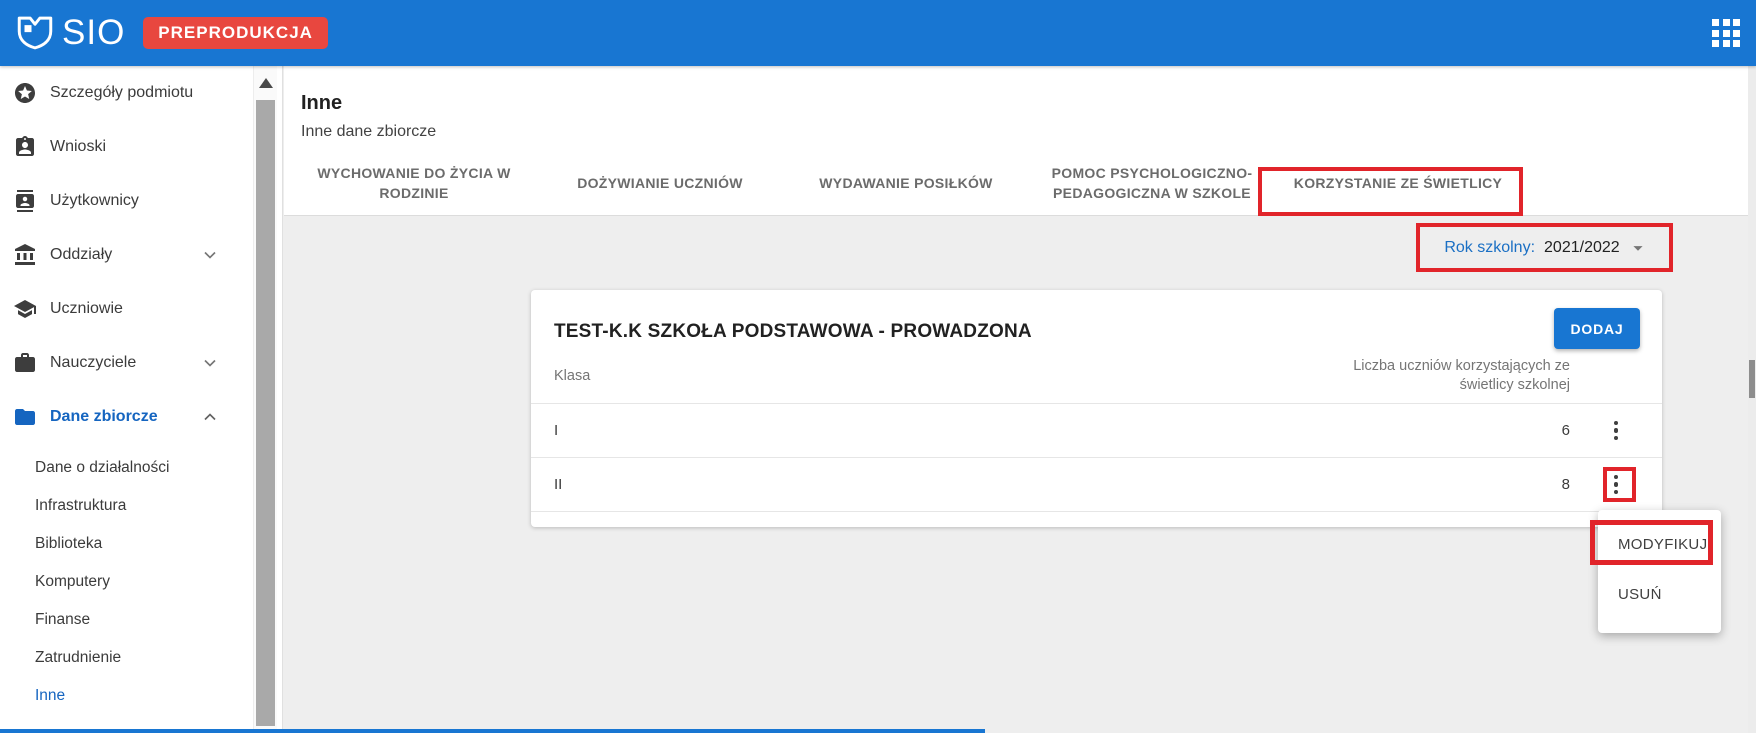 This screenshot has width=1756, height=733. I want to click on page-scrollbar, so click(1752, 399).